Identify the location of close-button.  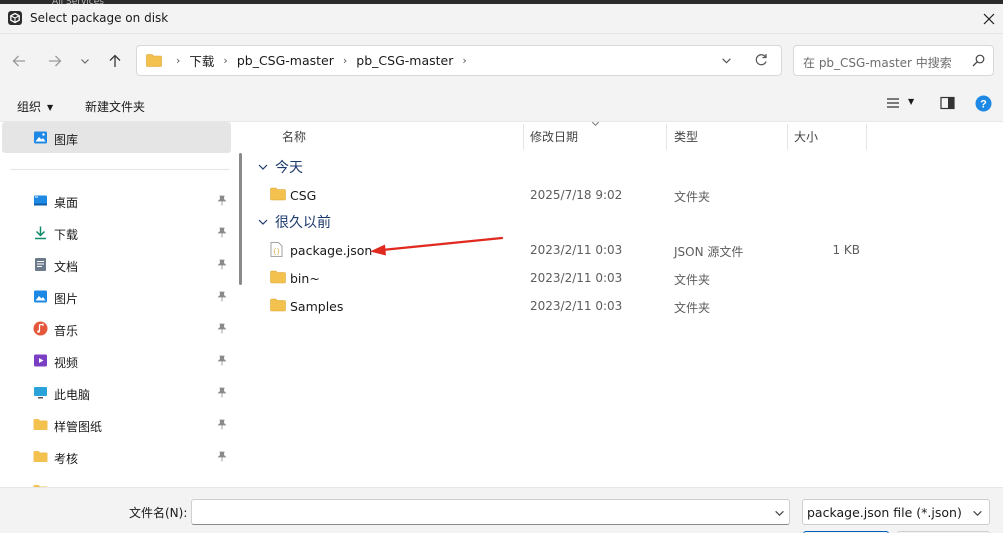
(989, 19).